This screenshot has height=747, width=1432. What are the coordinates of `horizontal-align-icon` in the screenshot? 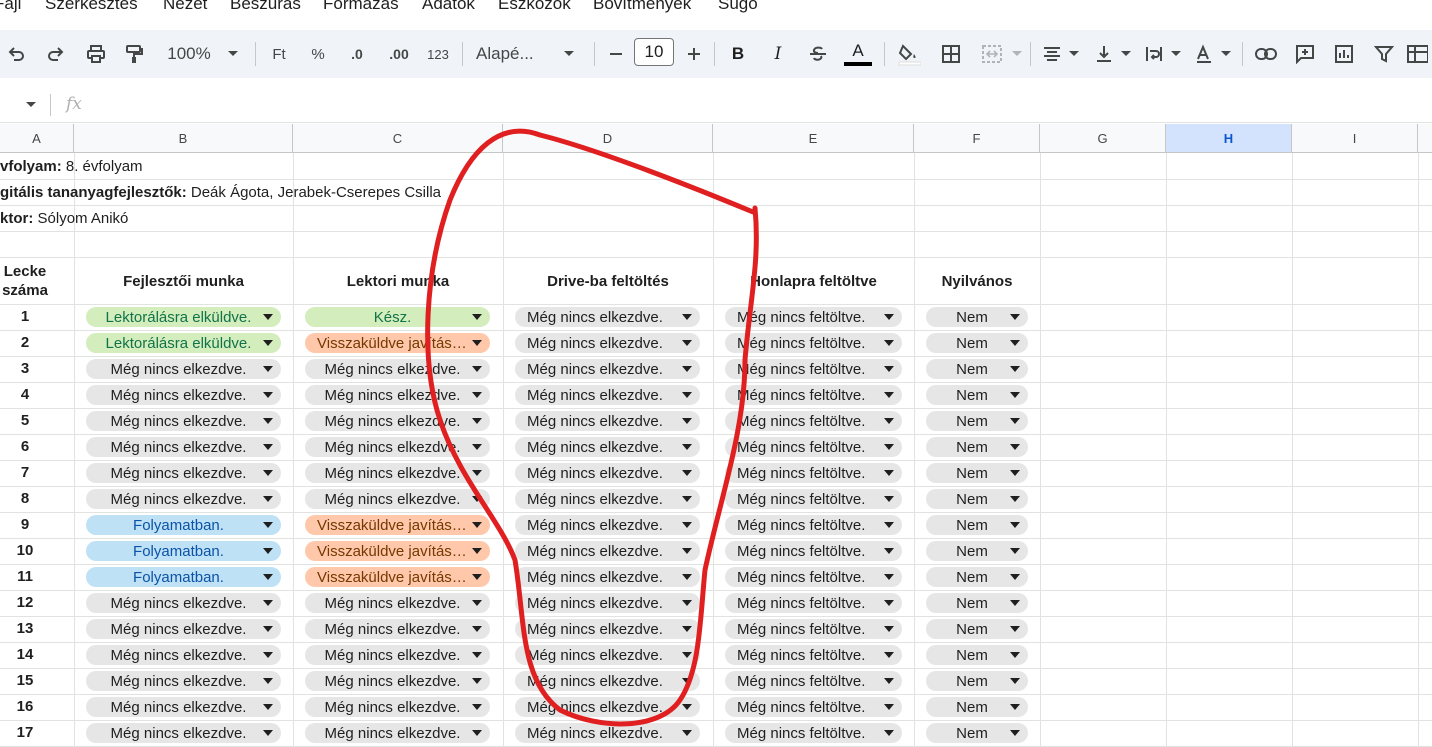 It's located at (1052, 54).